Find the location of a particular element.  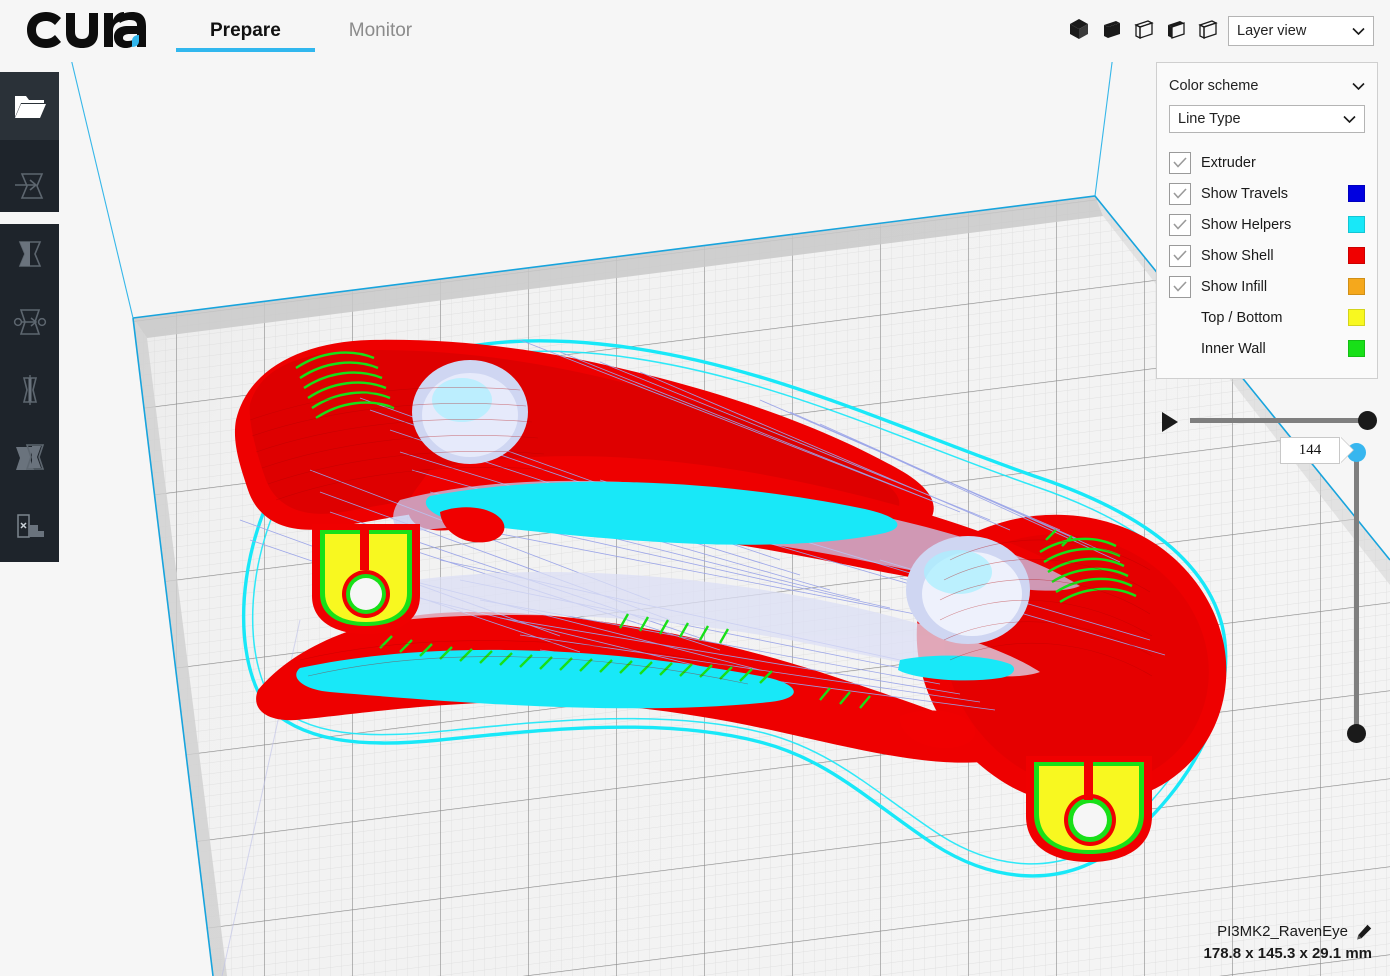

view-mode-dropdown: Layer view is located at coordinates (1301, 31).